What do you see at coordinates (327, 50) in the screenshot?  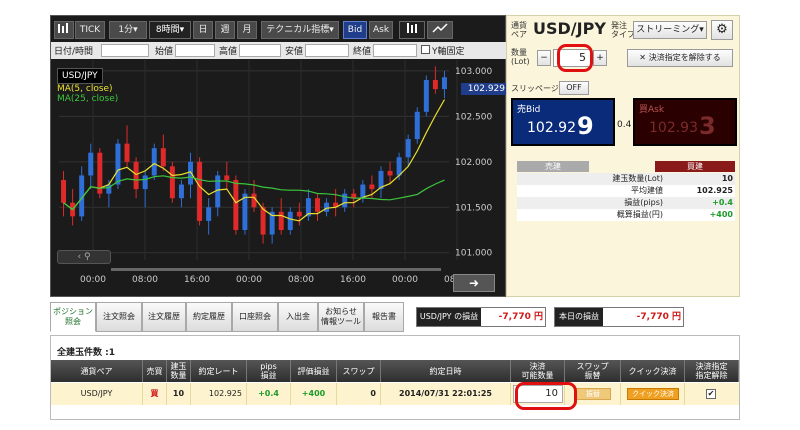 I see `low-field` at bounding box center [327, 50].